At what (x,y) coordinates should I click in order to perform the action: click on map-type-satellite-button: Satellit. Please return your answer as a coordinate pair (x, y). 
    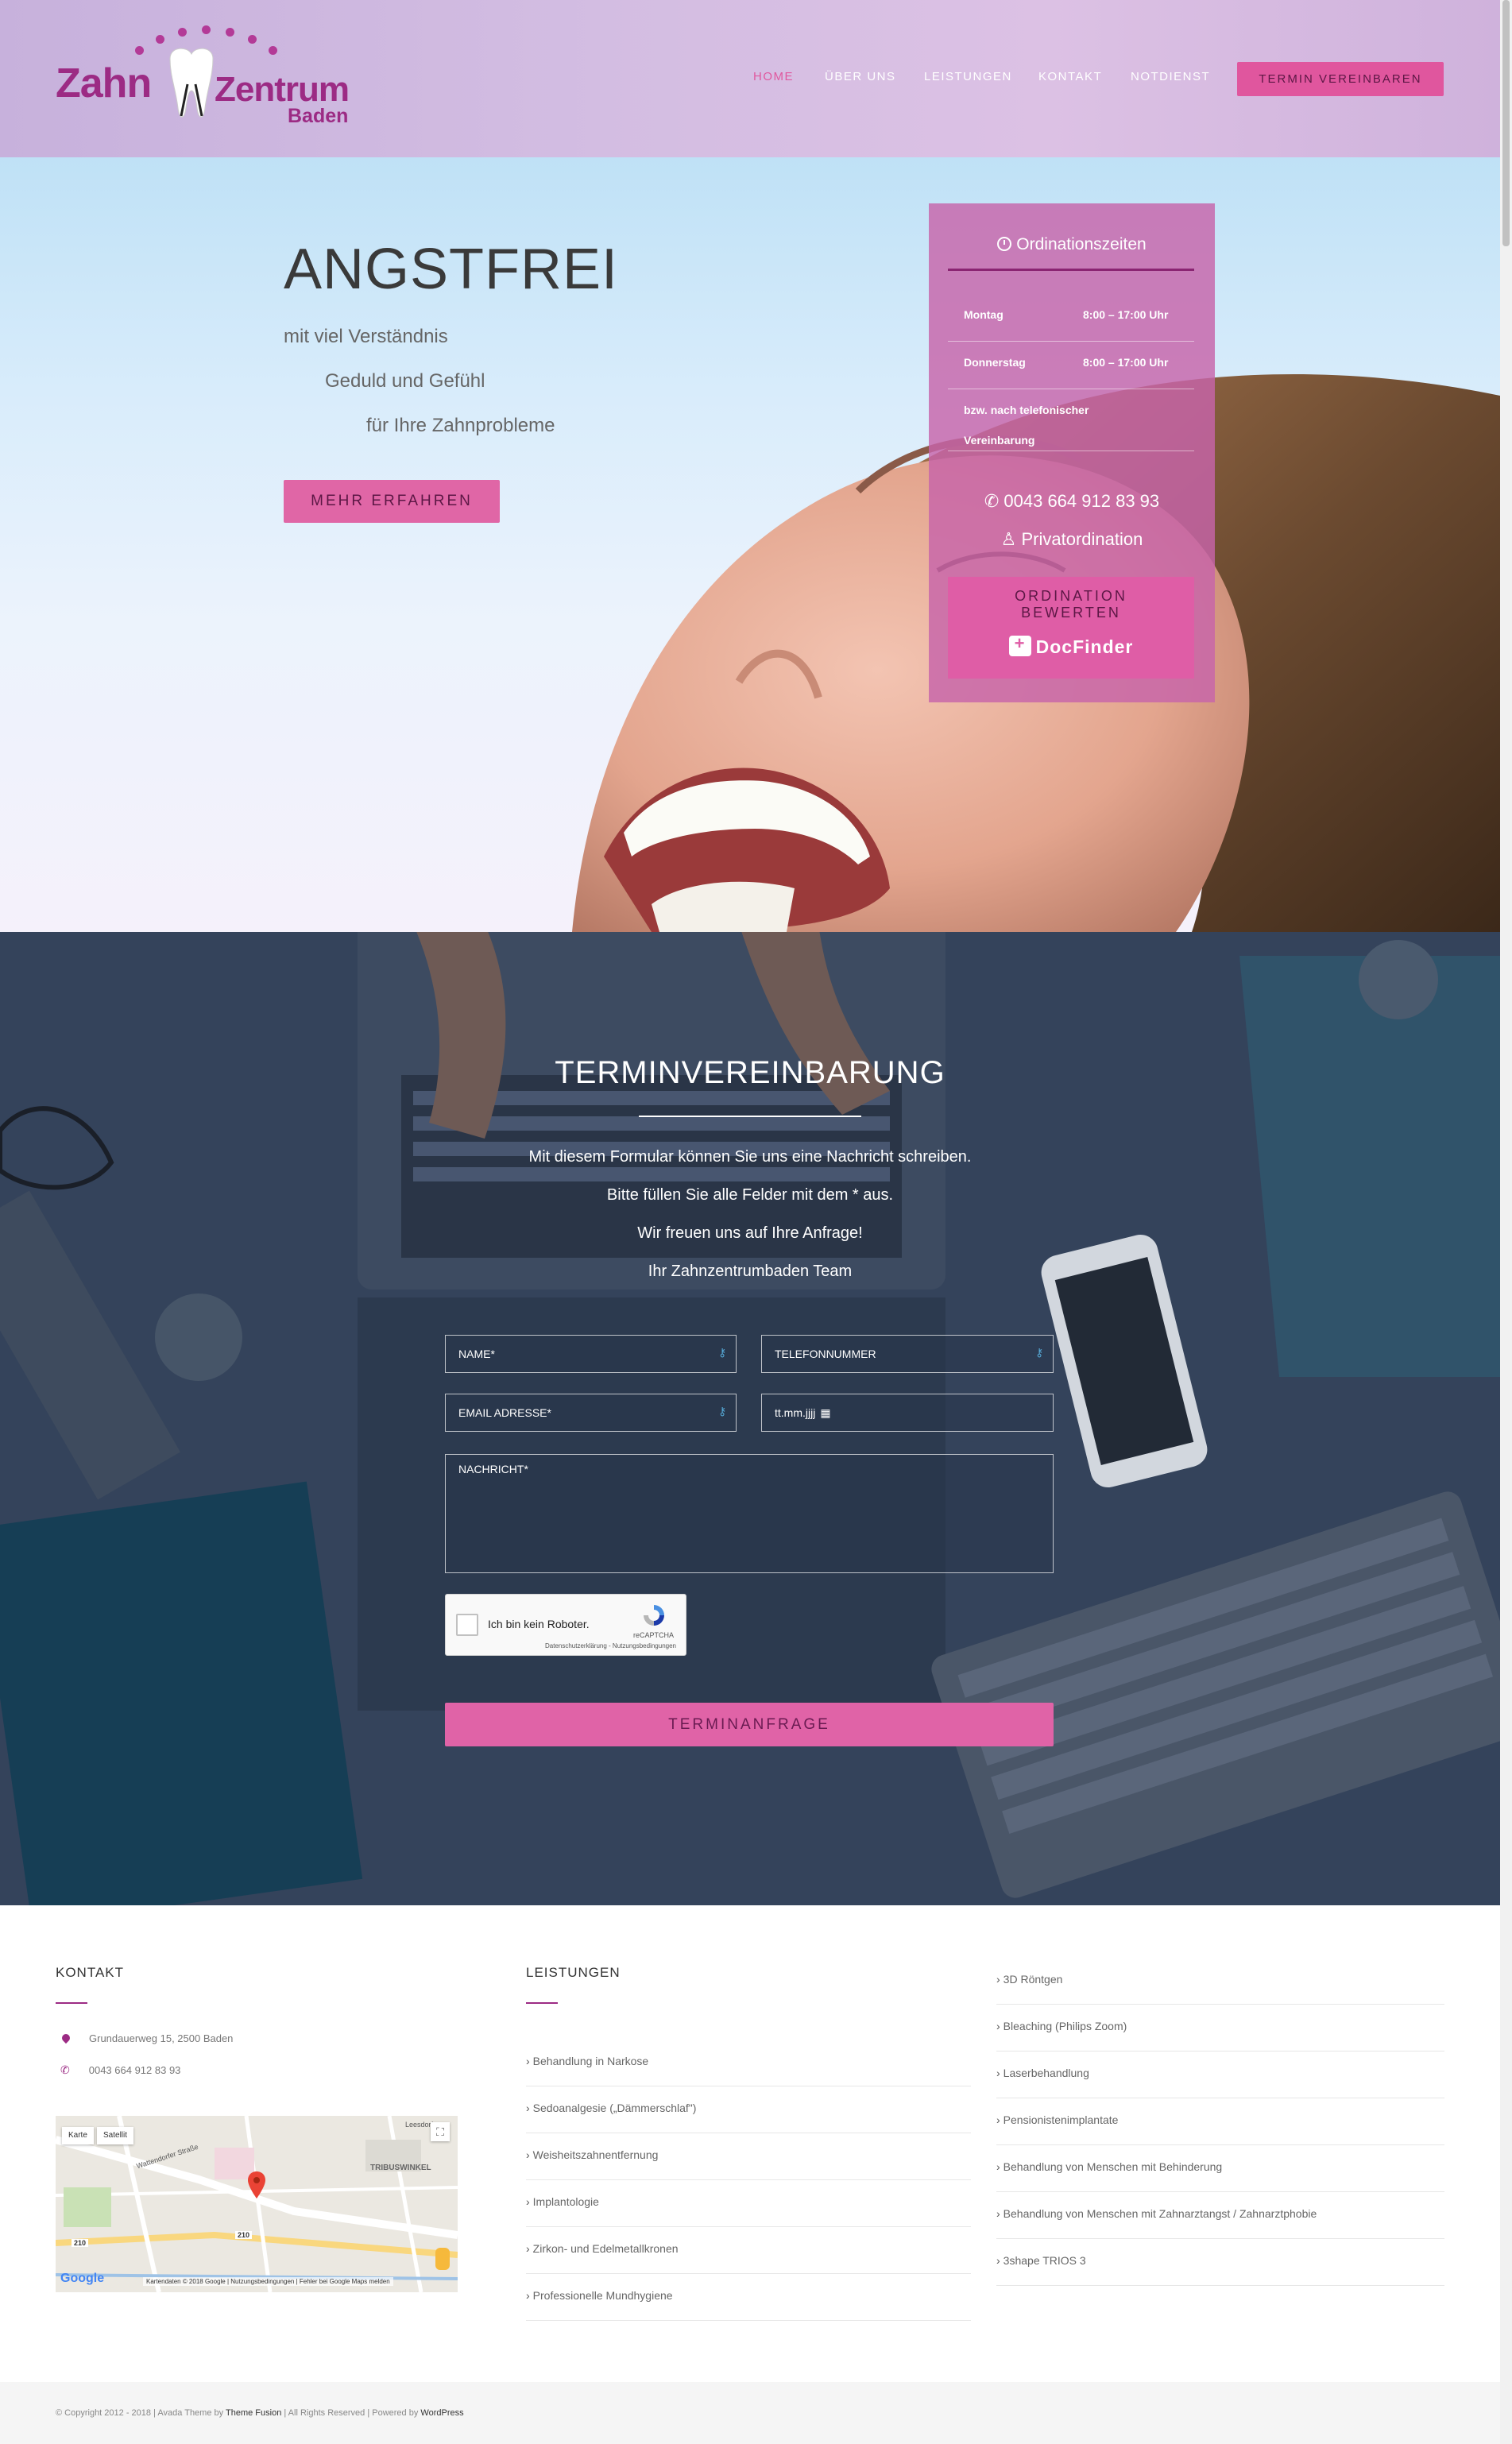
    Looking at the image, I should click on (115, 2136).